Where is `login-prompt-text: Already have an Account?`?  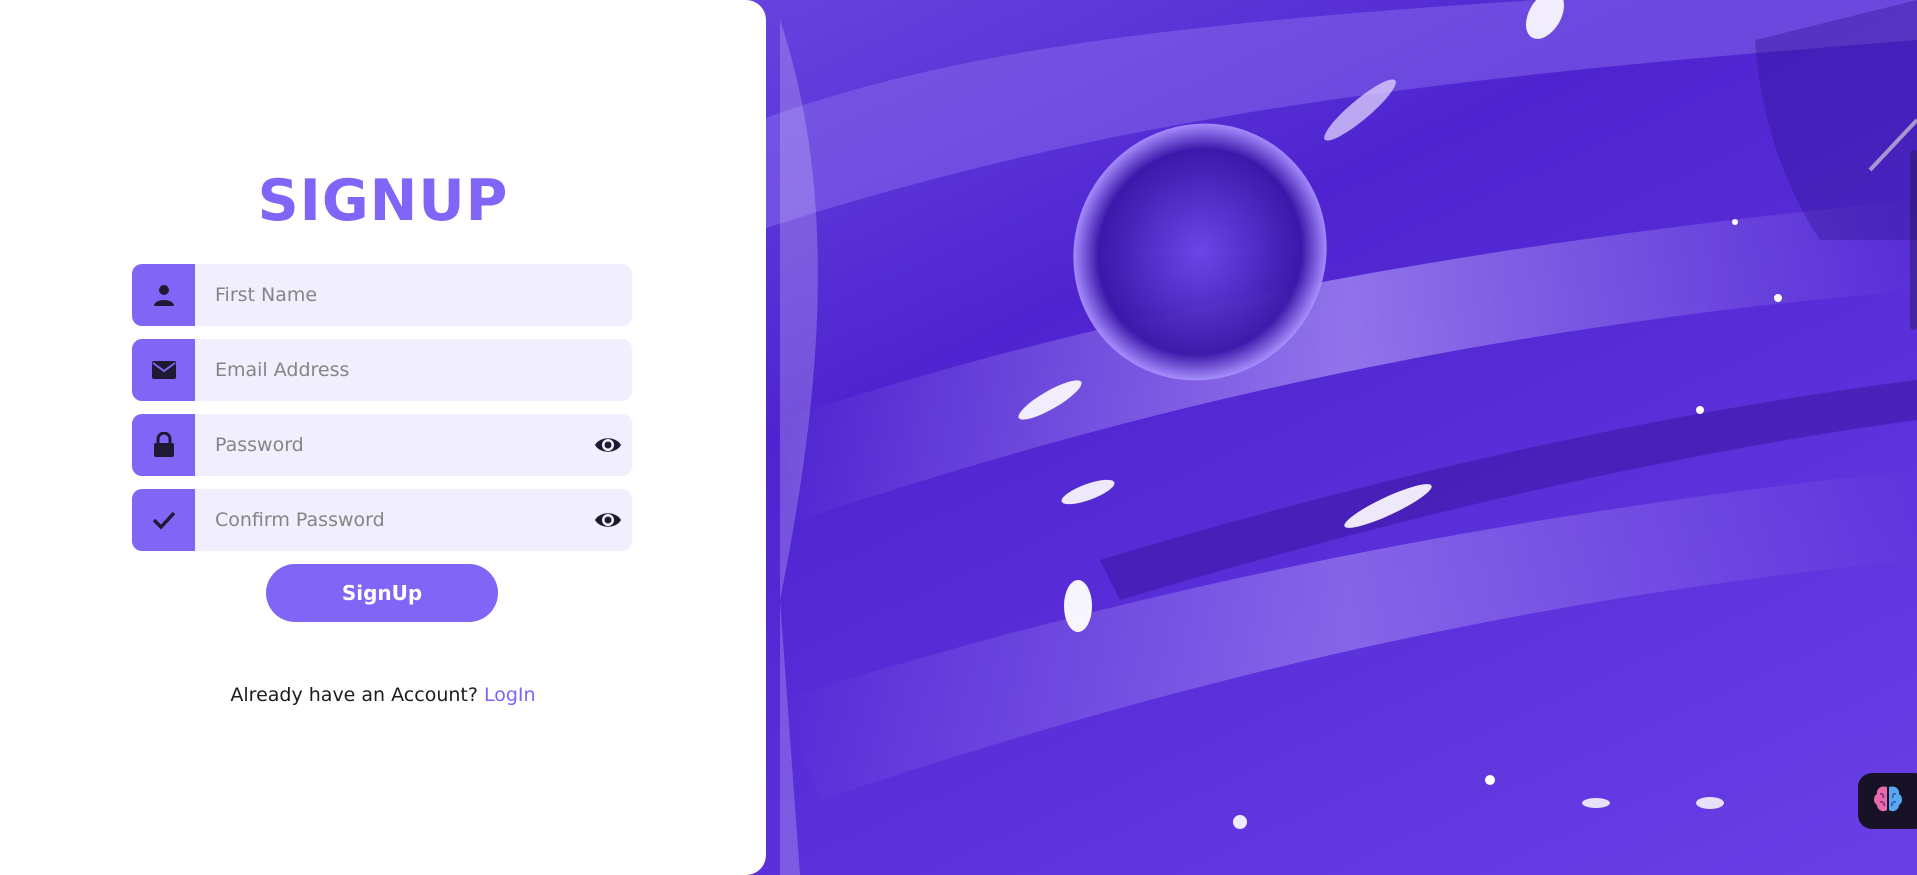
login-prompt-text: Already have an Account? is located at coordinates (354, 695).